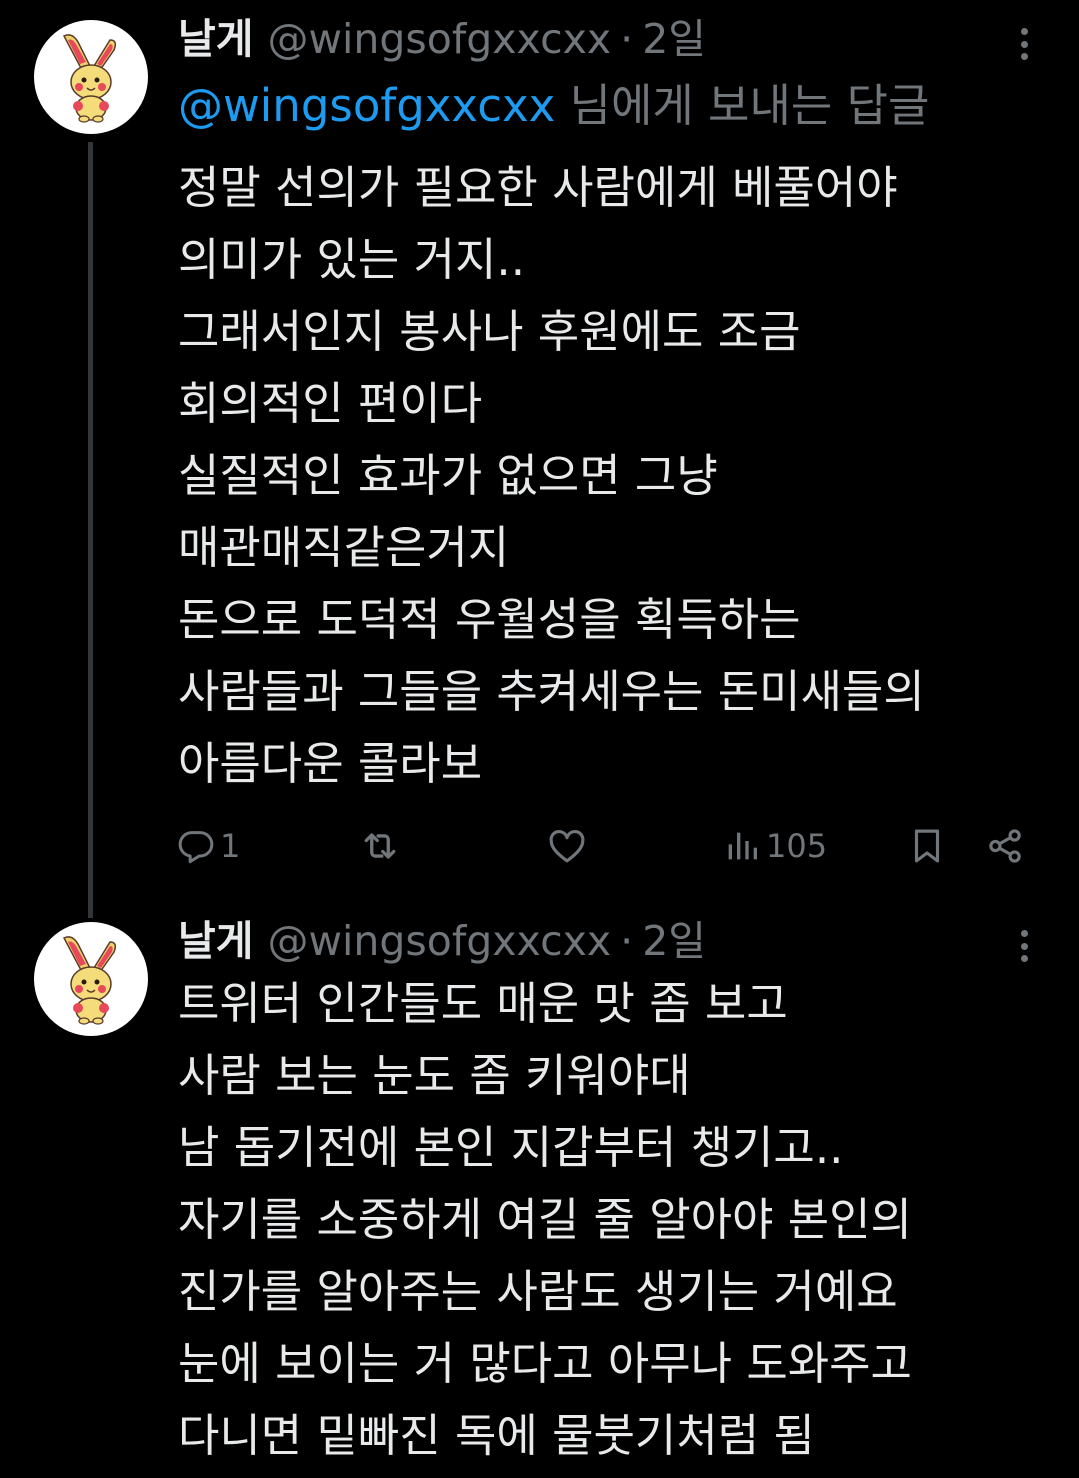  Describe the element at coordinates (344, 547) in the screenshot. I see `tweet-text-line: 매관매직같은거지` at that location.